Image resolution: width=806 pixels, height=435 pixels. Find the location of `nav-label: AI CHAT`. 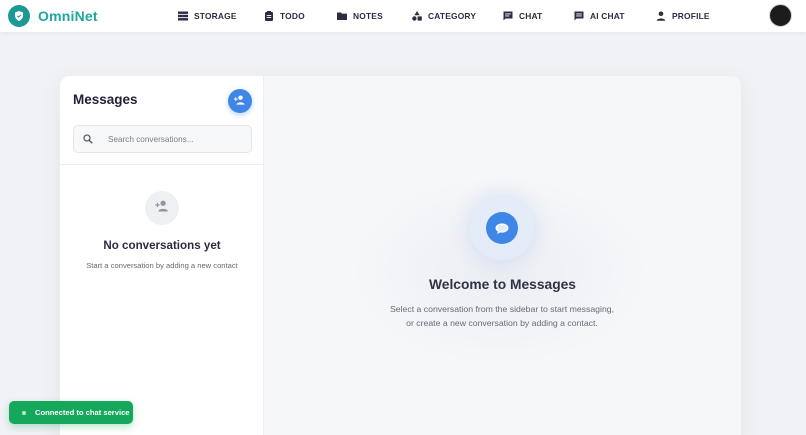

nav-label: AI CHAT is located at coordinates (607, 16).